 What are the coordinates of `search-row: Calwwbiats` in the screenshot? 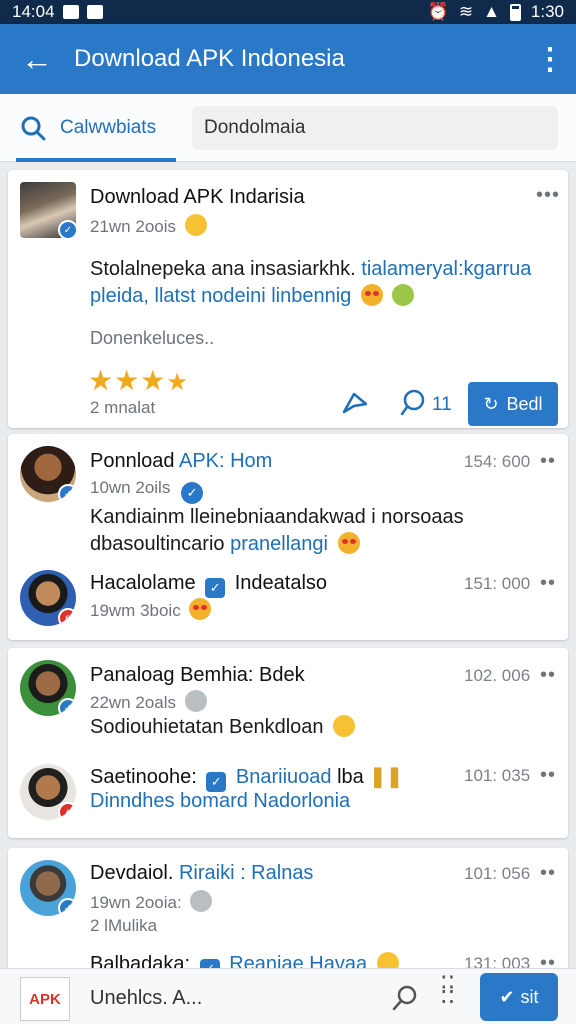 It's located at (288, 128).